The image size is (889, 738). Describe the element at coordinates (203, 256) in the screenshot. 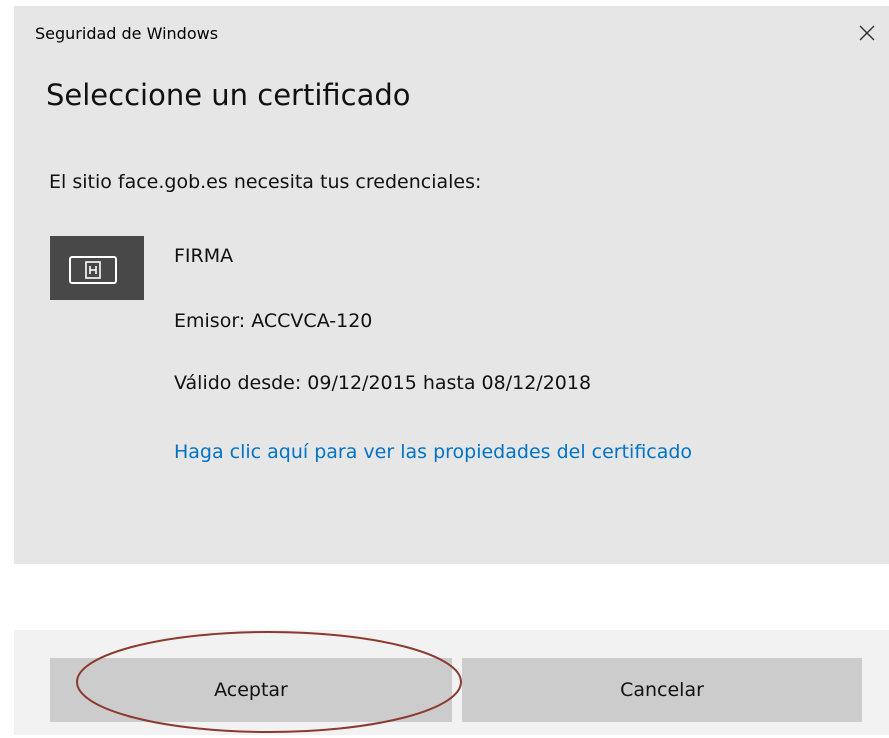

I see `certificate-name: FIRMA` at that location.